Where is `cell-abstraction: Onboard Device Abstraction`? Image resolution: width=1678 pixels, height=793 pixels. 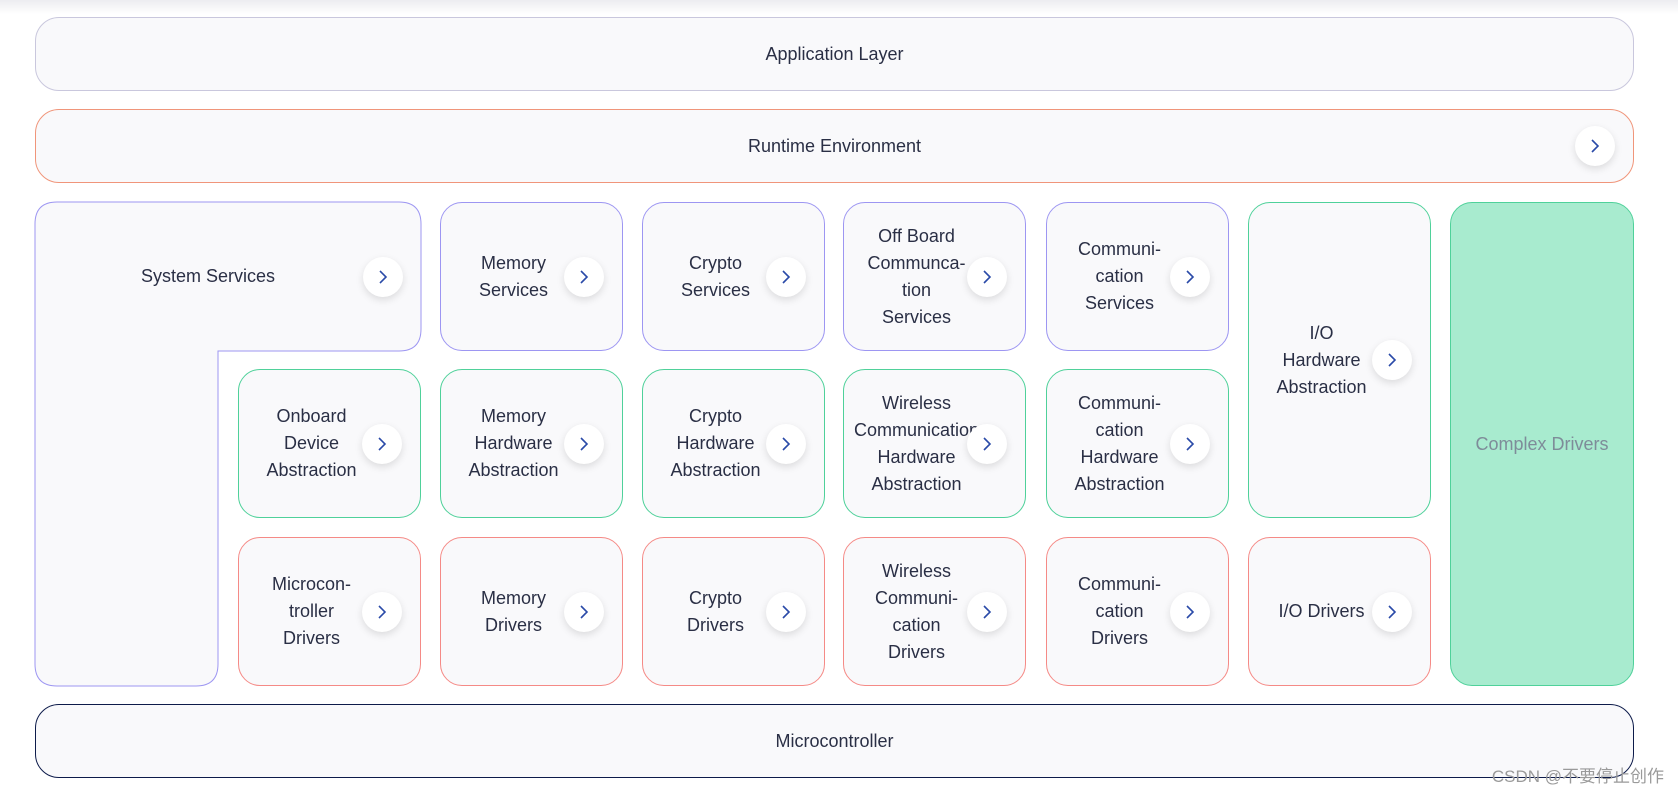
cell-abstraction: Onboard Device Abstraction is located at coordinates (329, 443).